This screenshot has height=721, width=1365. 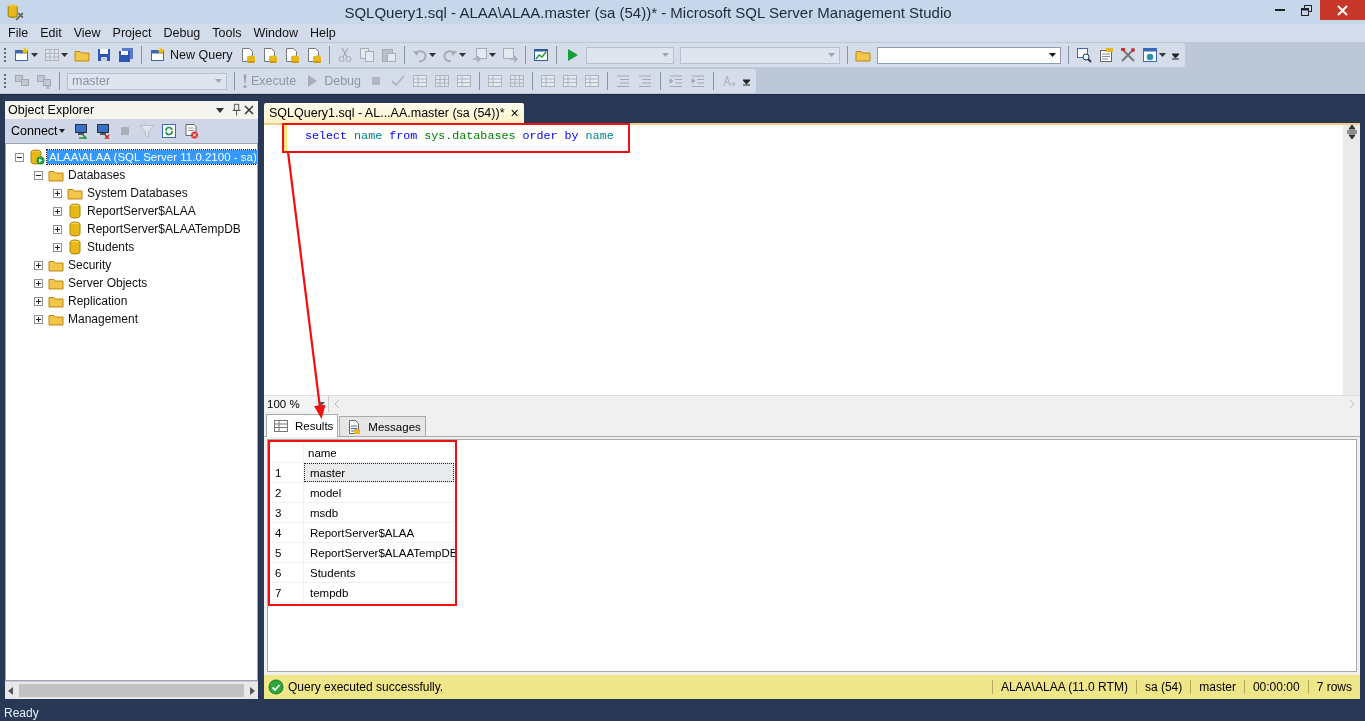 What do you see at coordinates (44, 81) in the screenshot?
I see `monitors-x-icon` at bounding box center [44, 81].